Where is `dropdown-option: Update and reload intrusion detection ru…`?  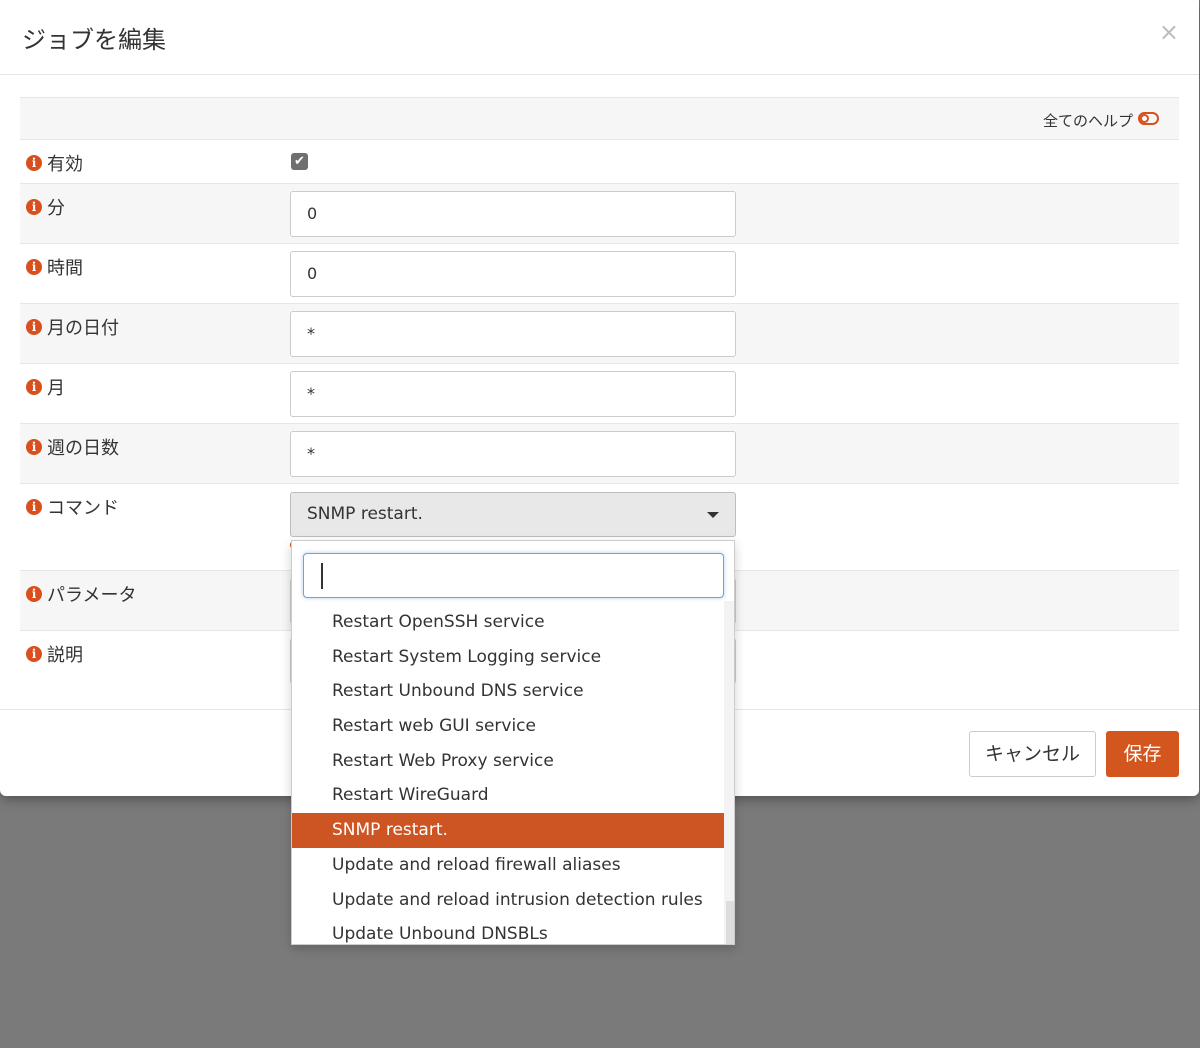 dropdown-option: Update and reload intrusion detection ru… is located at coordinates (508, 900).